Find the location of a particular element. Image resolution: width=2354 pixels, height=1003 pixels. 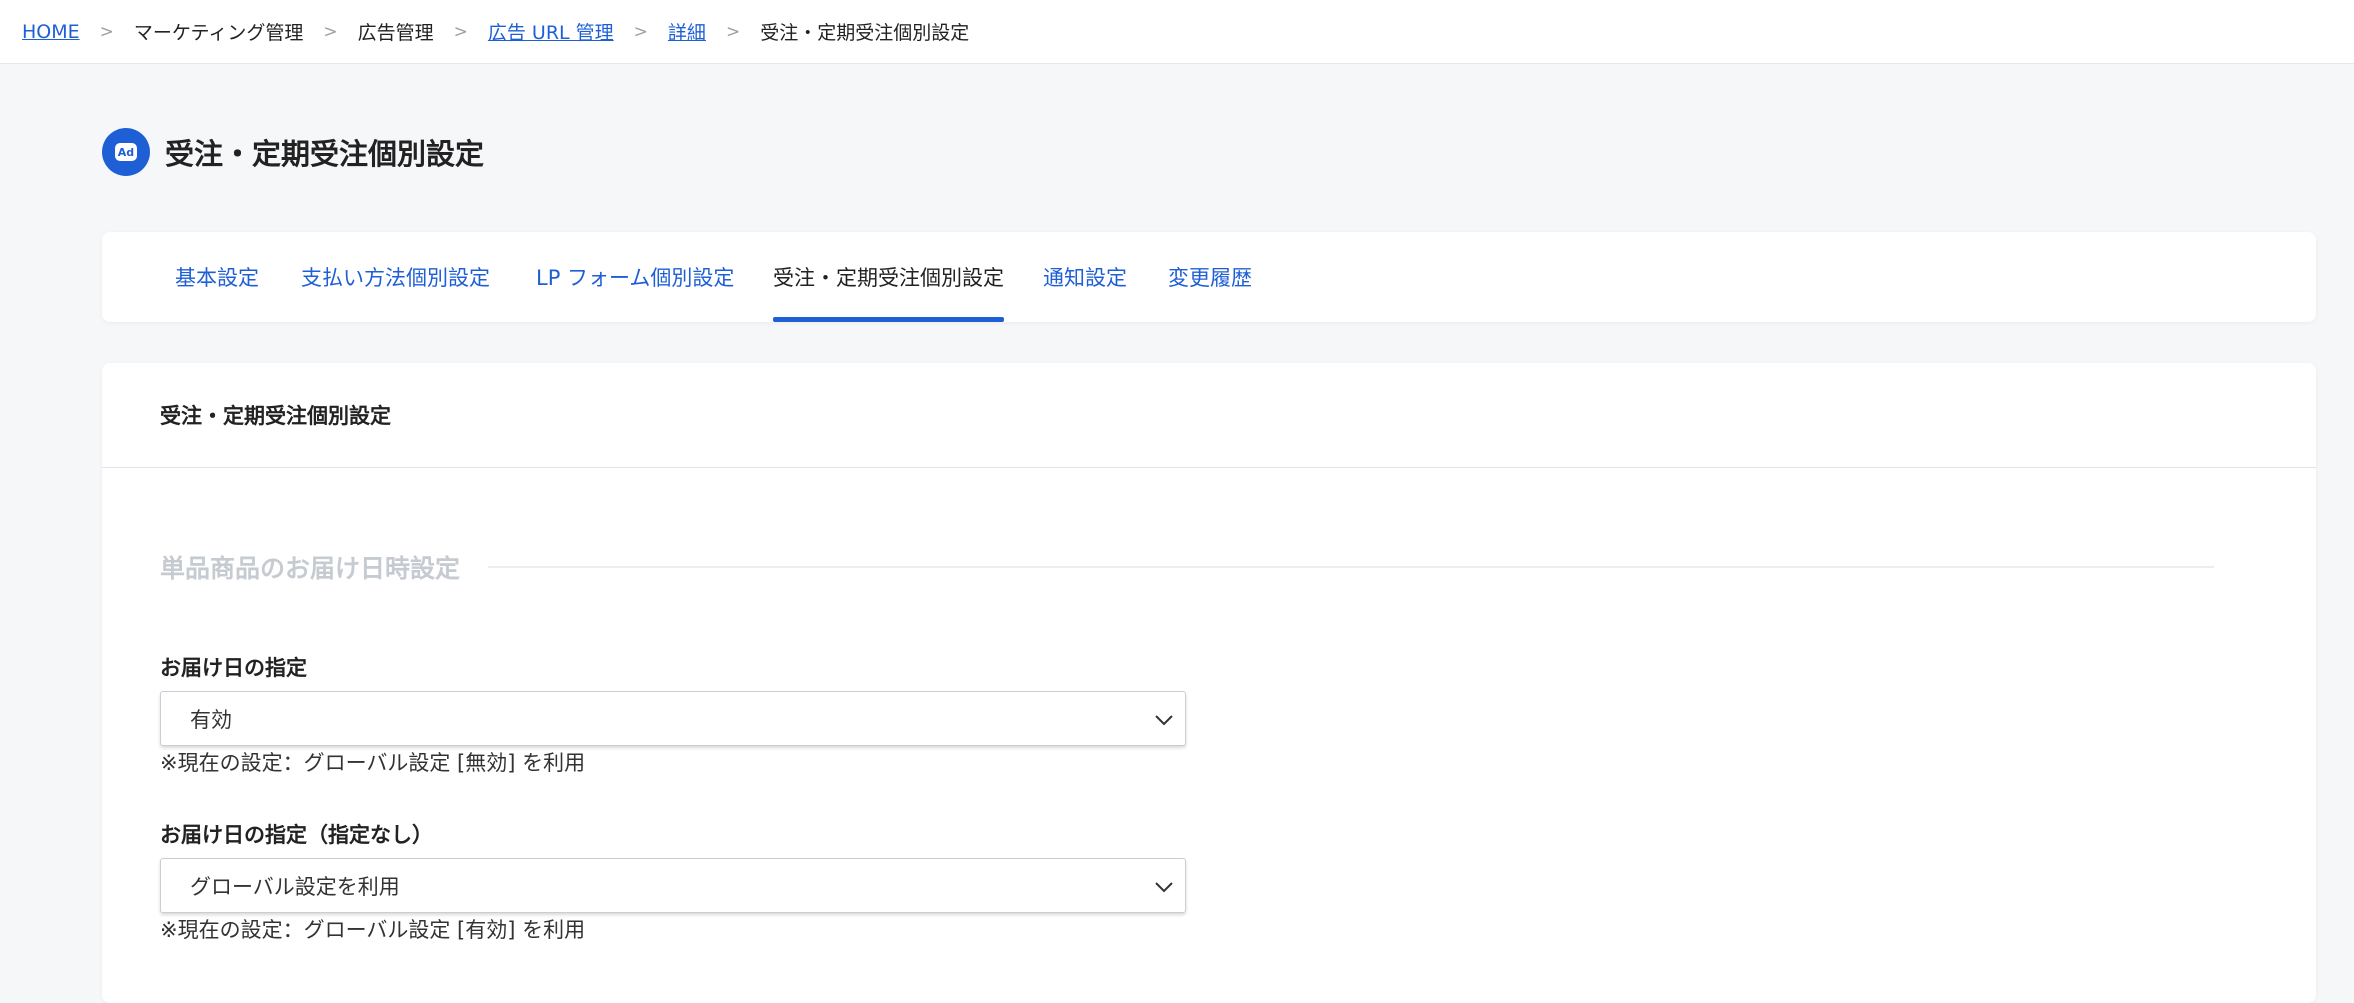

tab-order-settings: 受注・定期受注個別設定 is located at coordinates (888, 277).